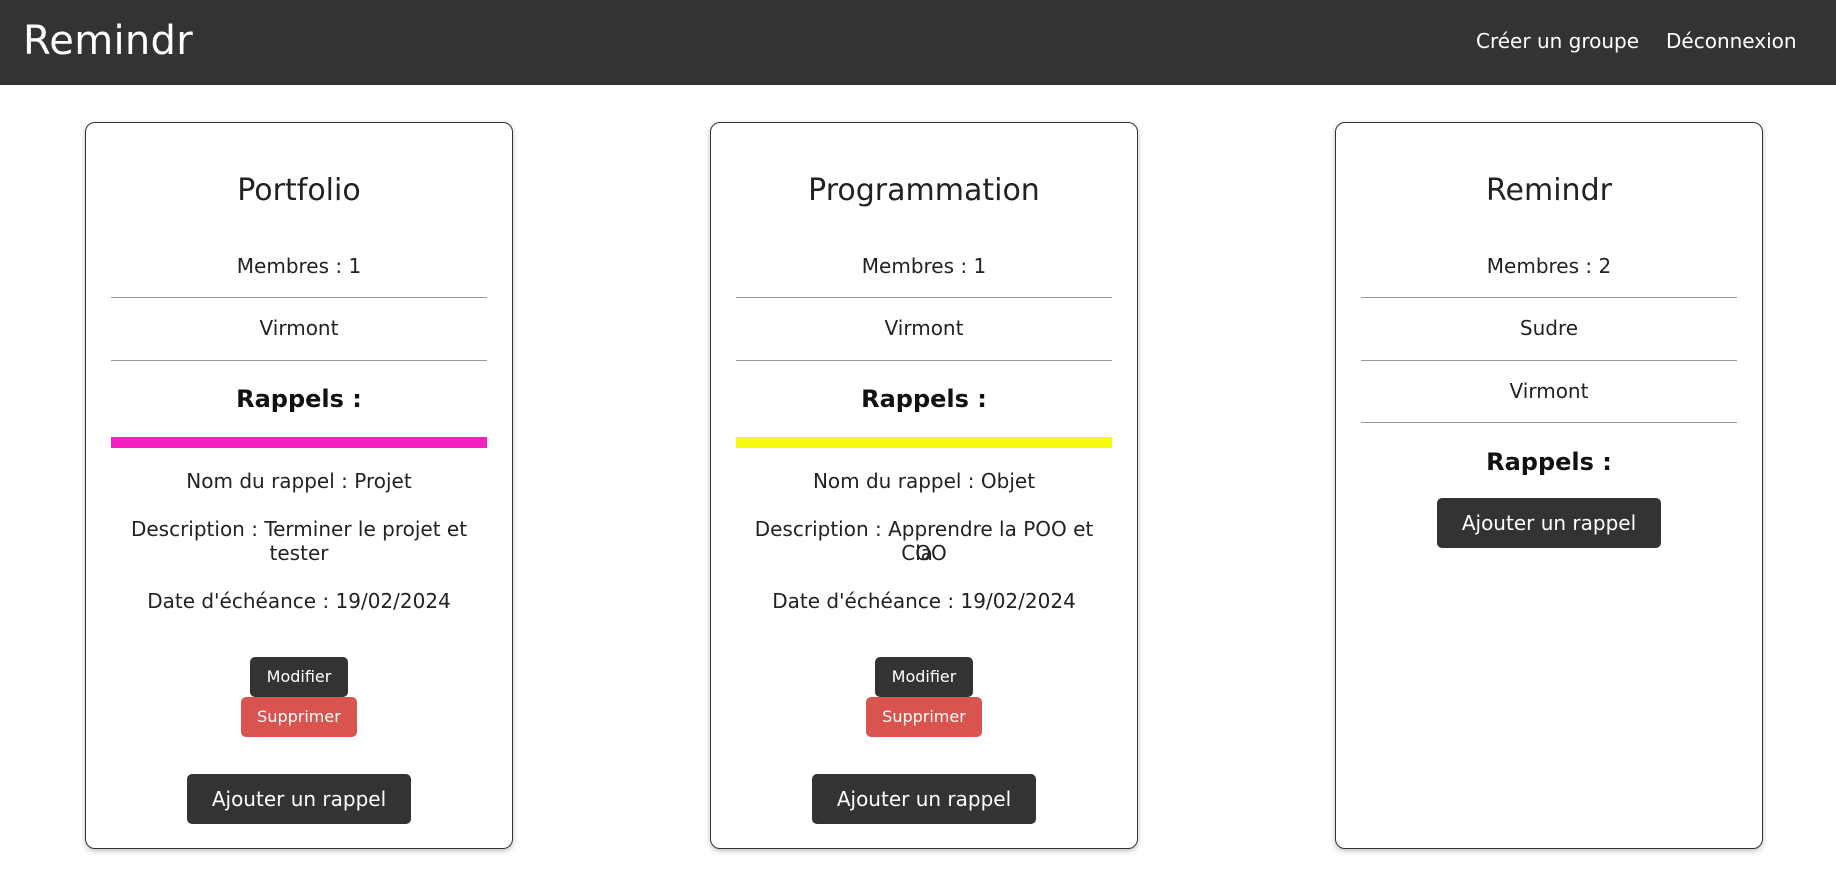 This screenshot has width=1836, height=886. What do you see at coordinates (299, 553) in the screenshot?
I see `reminder-description-line2: tester` at bounding box center [299, 553].